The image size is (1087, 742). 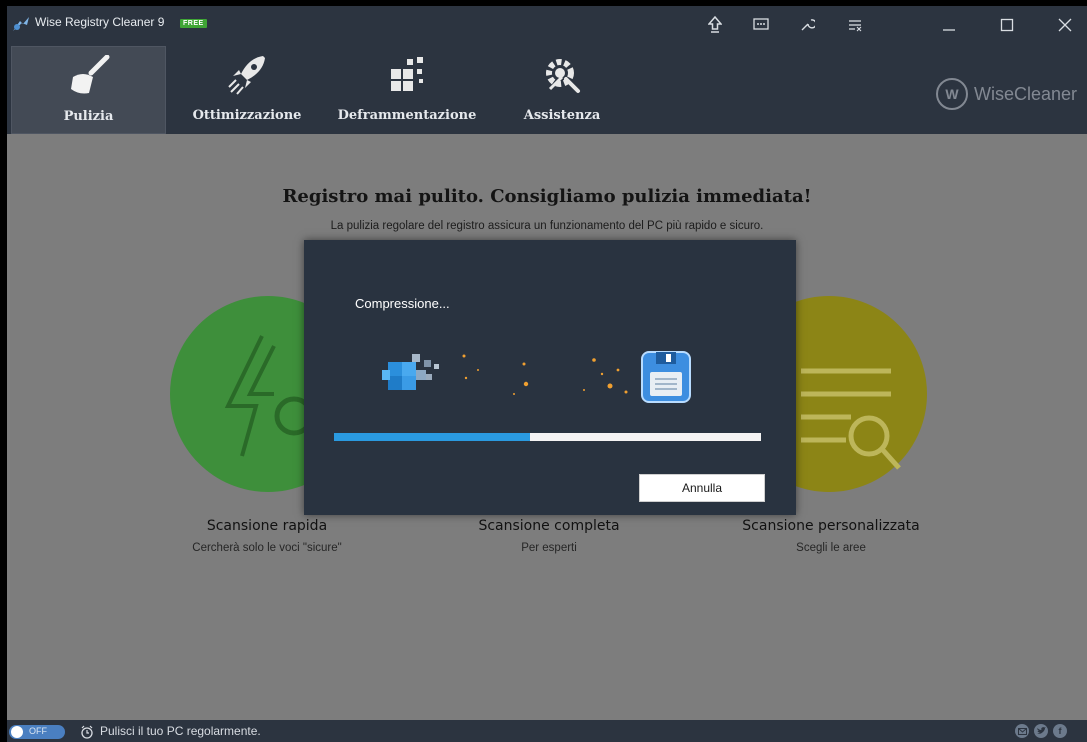 I want to click on broom-icon, so click(x=89, y=76).